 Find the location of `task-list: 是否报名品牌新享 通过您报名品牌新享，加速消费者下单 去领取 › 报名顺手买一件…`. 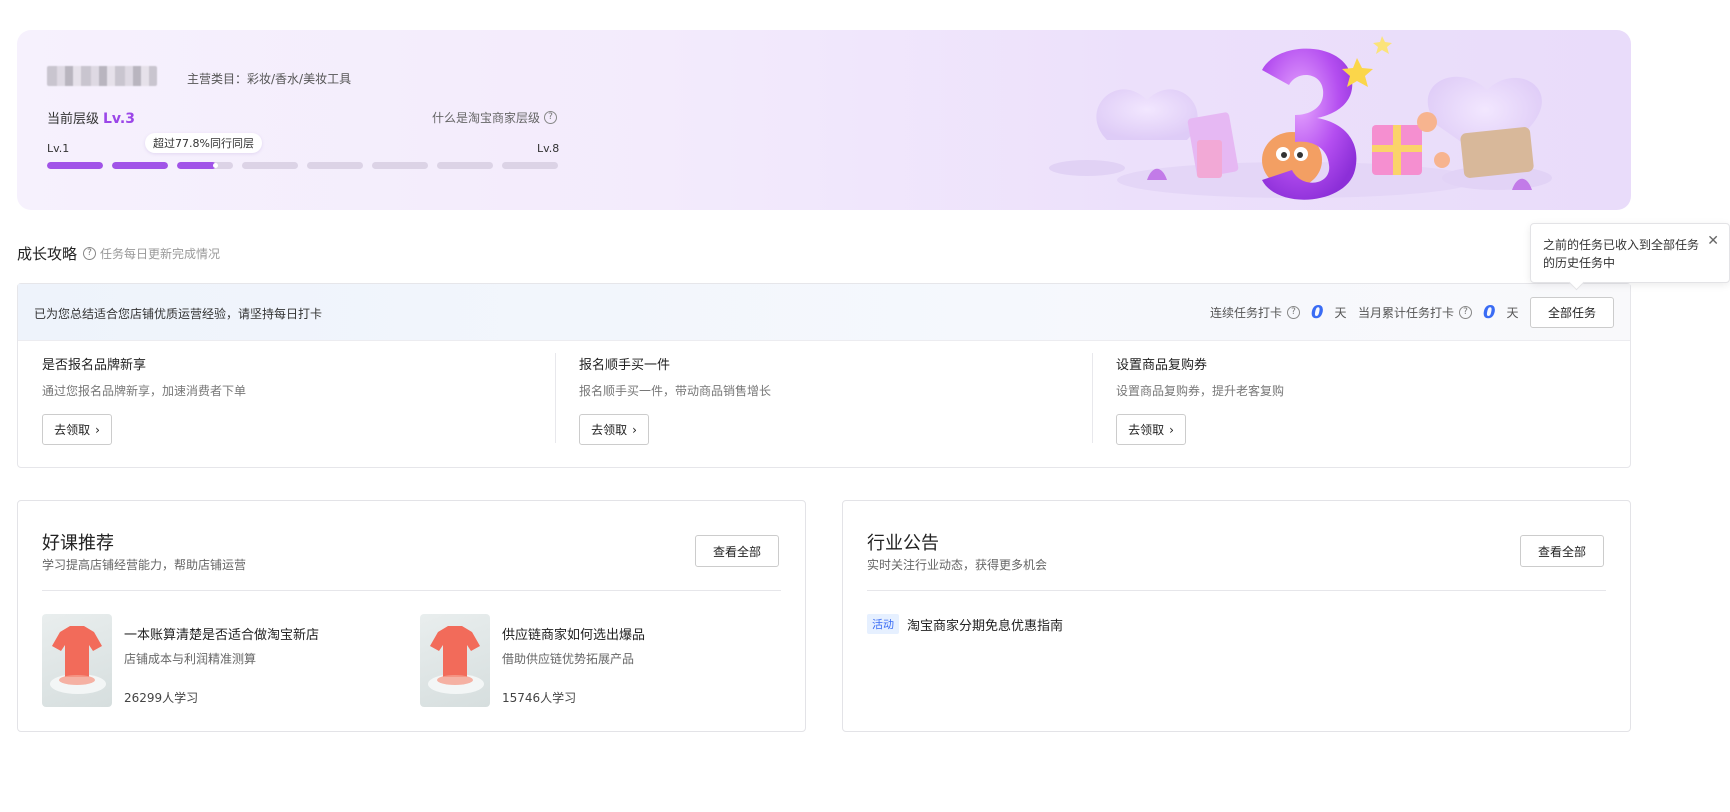

task-list: 是否报名品牌新享 通过您报名品牌新享，加速消费者下单 去领取 › 报名顺手买一件… is located at coordinates (824, 393).